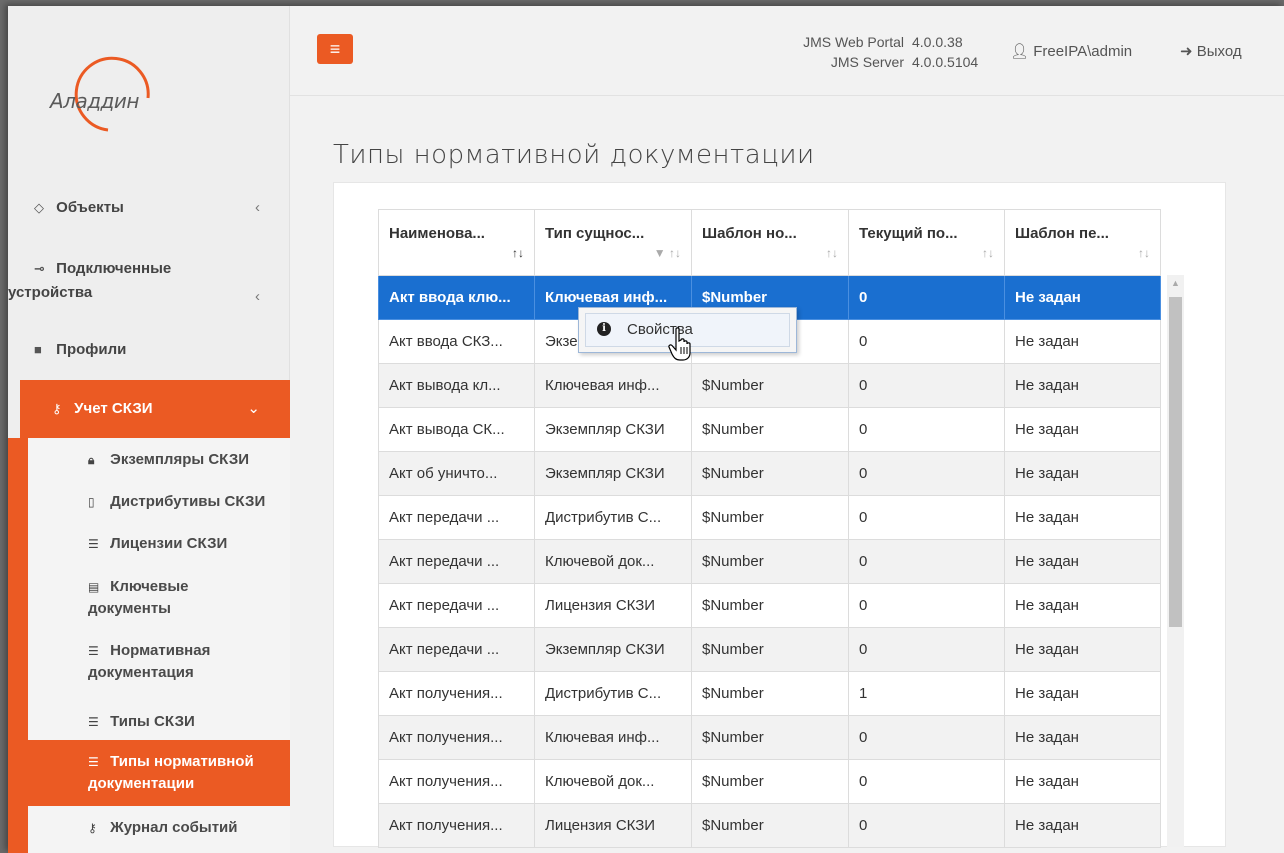 Image resolution: width=1284 pixels, height=853 pixels. What do you see at coordinates (18, 645) in the screenshot?
I see `submenu-accent-bar` at bounding box center [18, 645].